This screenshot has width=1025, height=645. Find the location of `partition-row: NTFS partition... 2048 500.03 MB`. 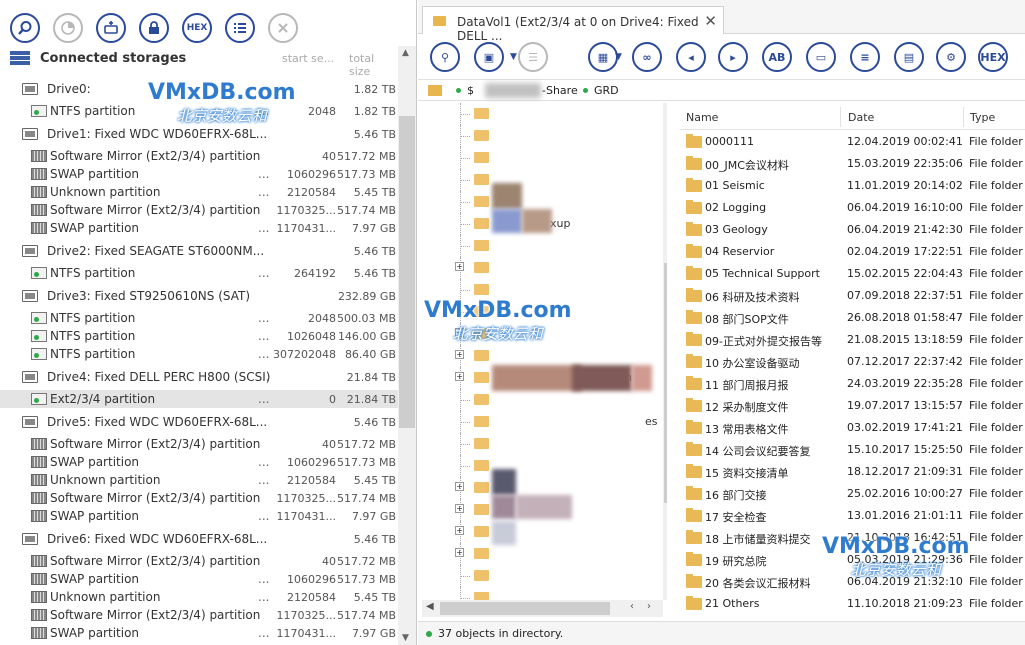

partition-row: NTFS partition... 2048 500.03 MB is located at coordinates (199, 318).